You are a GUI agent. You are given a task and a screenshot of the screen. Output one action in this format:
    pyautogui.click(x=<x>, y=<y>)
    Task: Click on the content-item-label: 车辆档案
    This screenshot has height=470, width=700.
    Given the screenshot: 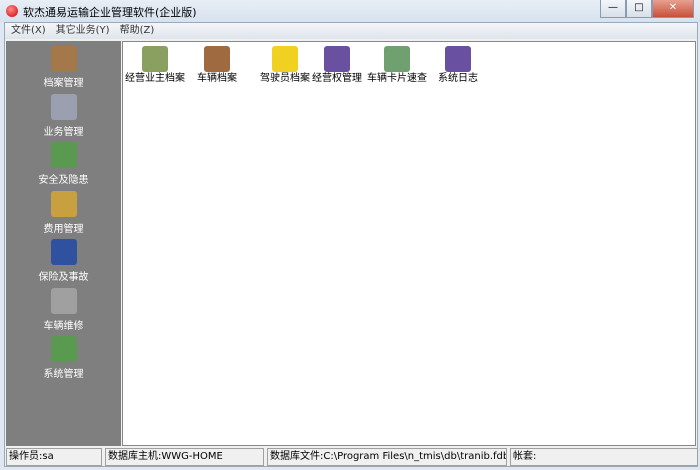 What is the action you would take?
    pyautogui.click(x=217, y=78)
    